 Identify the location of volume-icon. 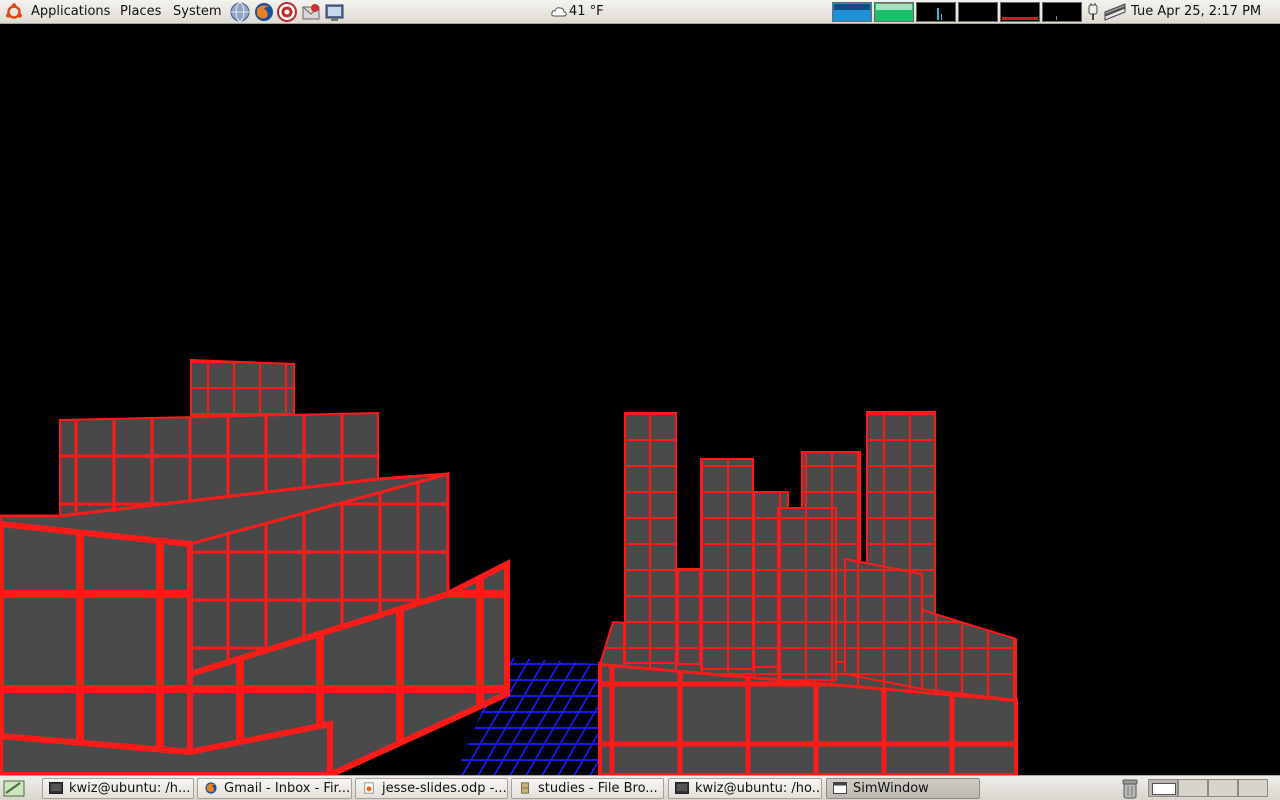
(1115, 12).